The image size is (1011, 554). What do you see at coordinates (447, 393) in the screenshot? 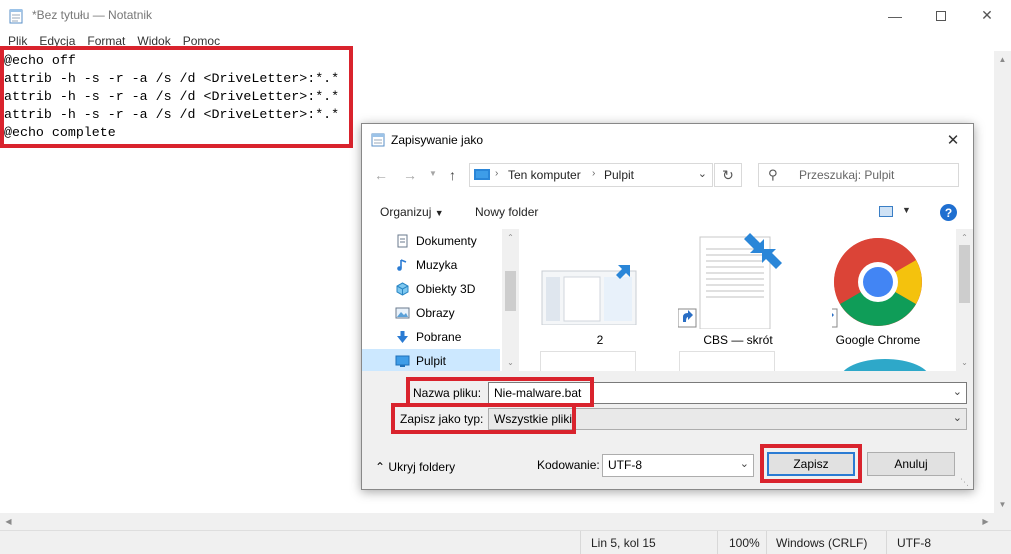
I see `filename-label: Nazwa pliku:` at bounding box center [447, 393].